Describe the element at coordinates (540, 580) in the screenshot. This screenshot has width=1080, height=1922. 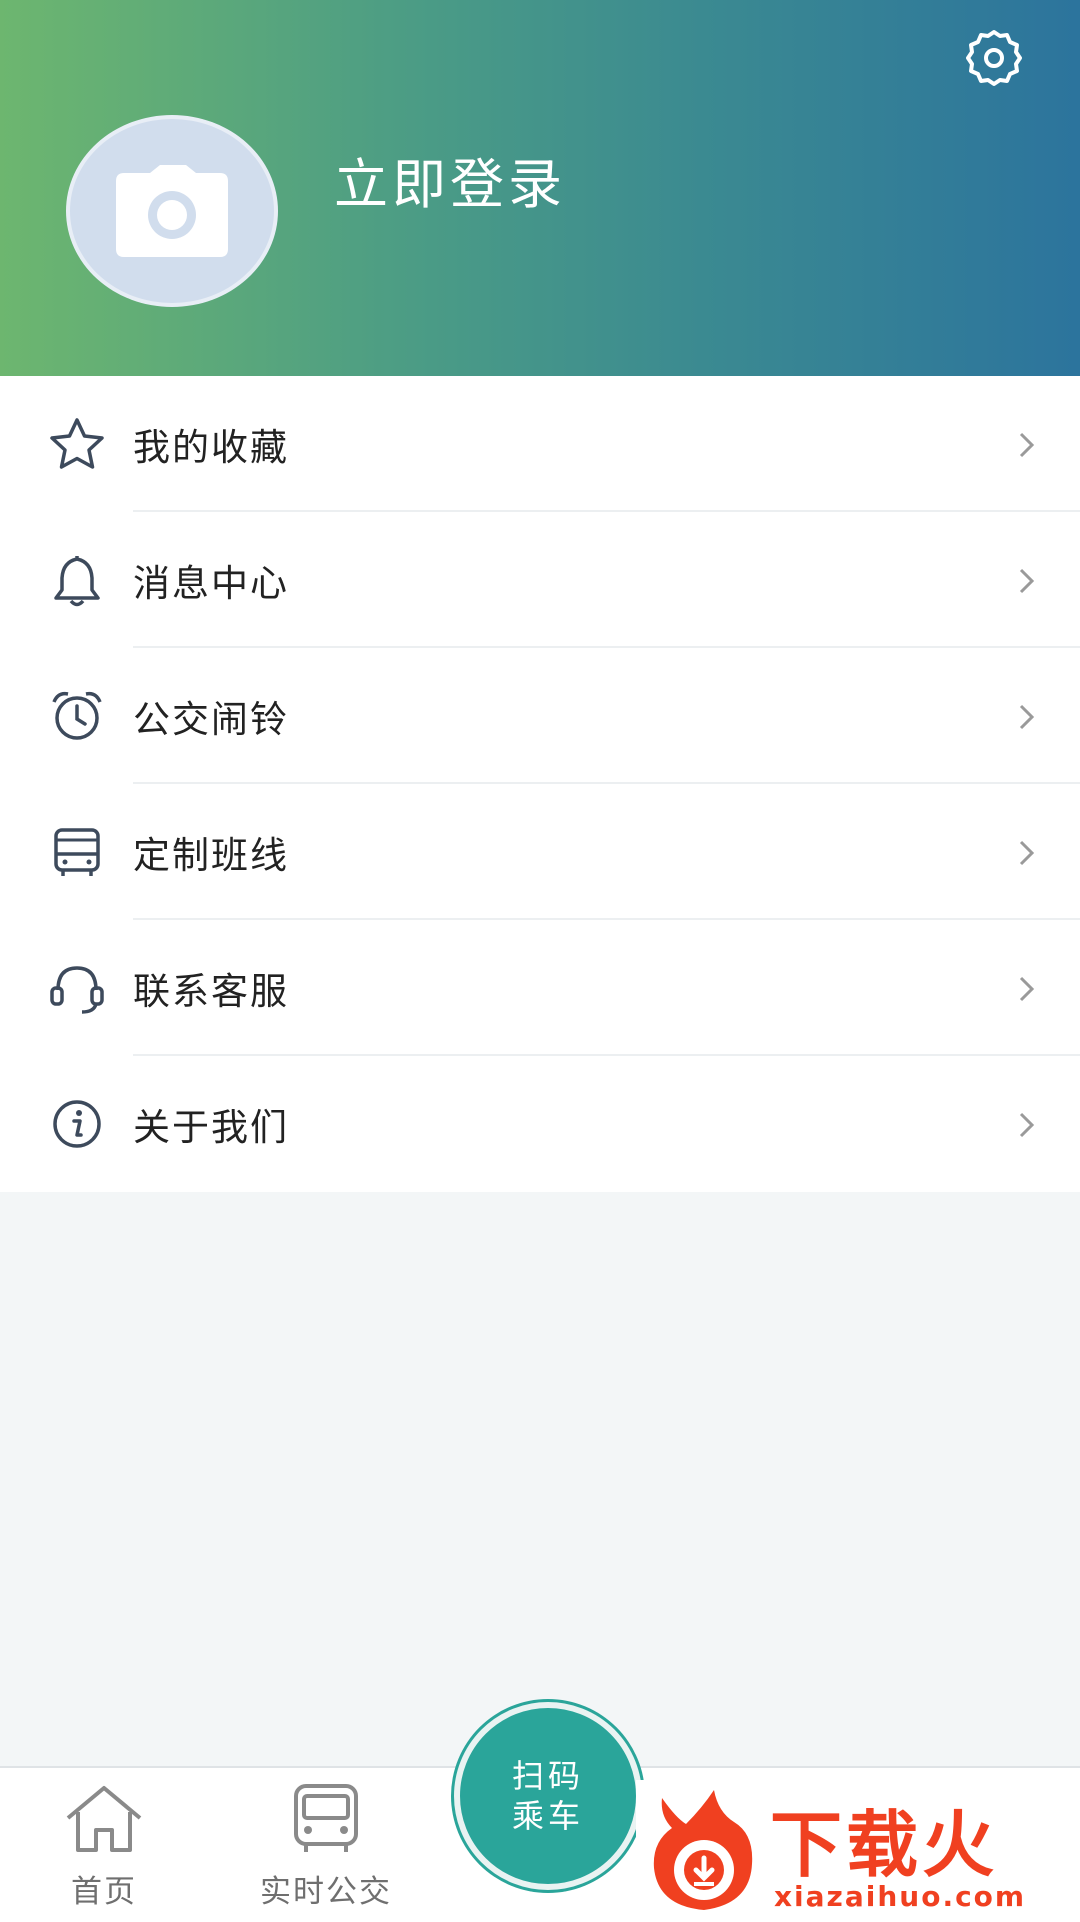
I see `menu-item-messages: 消息中心` at that location.